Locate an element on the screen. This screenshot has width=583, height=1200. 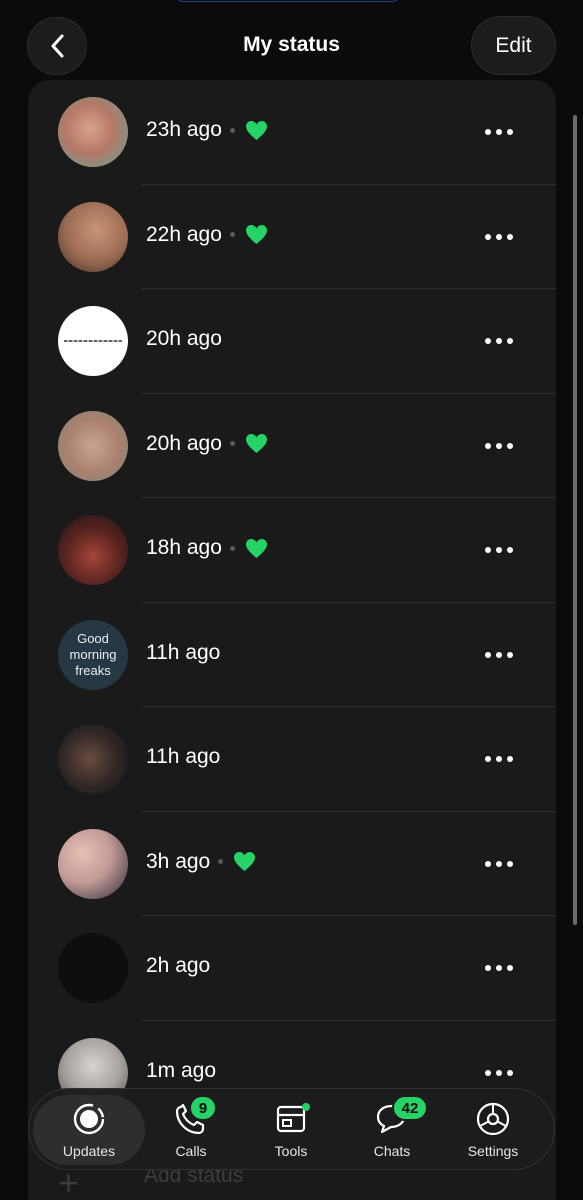
status-row: Good morning freaks 11h ago is located at coordinates (292, 655).